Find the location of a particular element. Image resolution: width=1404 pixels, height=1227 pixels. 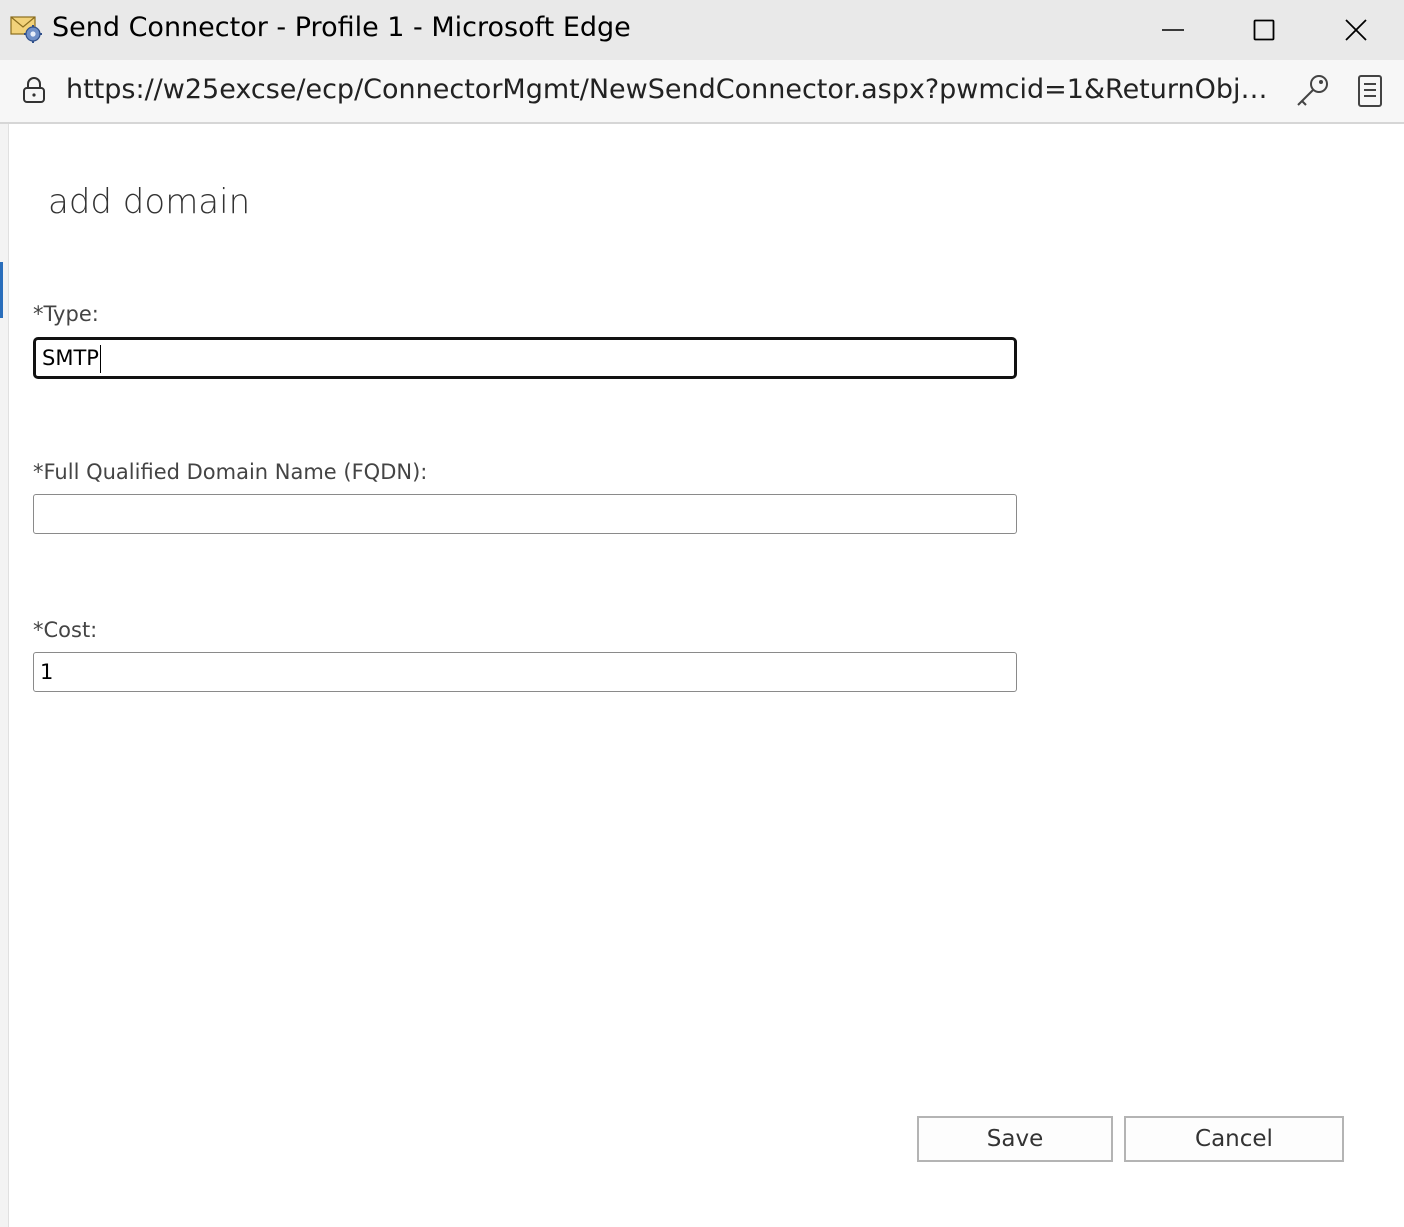

close-button is located at coordinates (1356, 30).